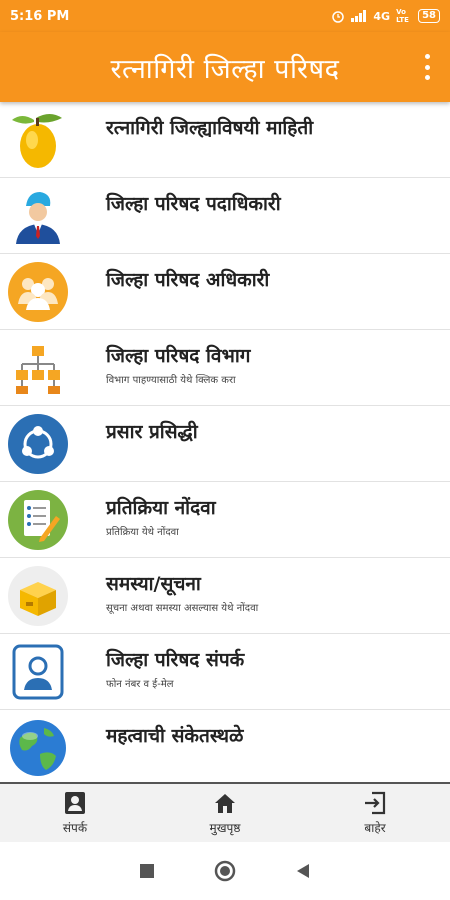  I want to click on exit-icon, so click(375, 803).